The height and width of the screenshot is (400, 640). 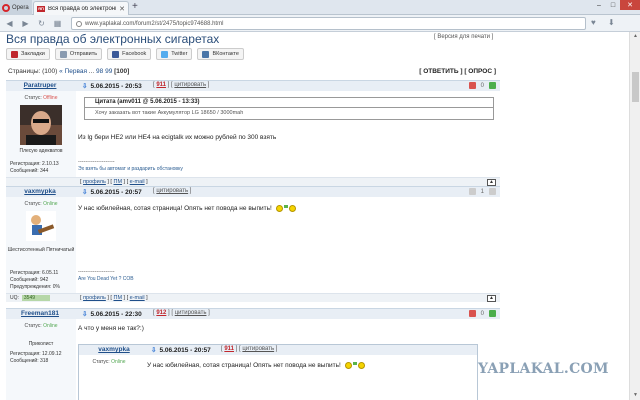 What do you see at coordinates (174, 54) in the screenshot?
I see `share-twitter-button: Twitter` at bounding box center [174, 54].